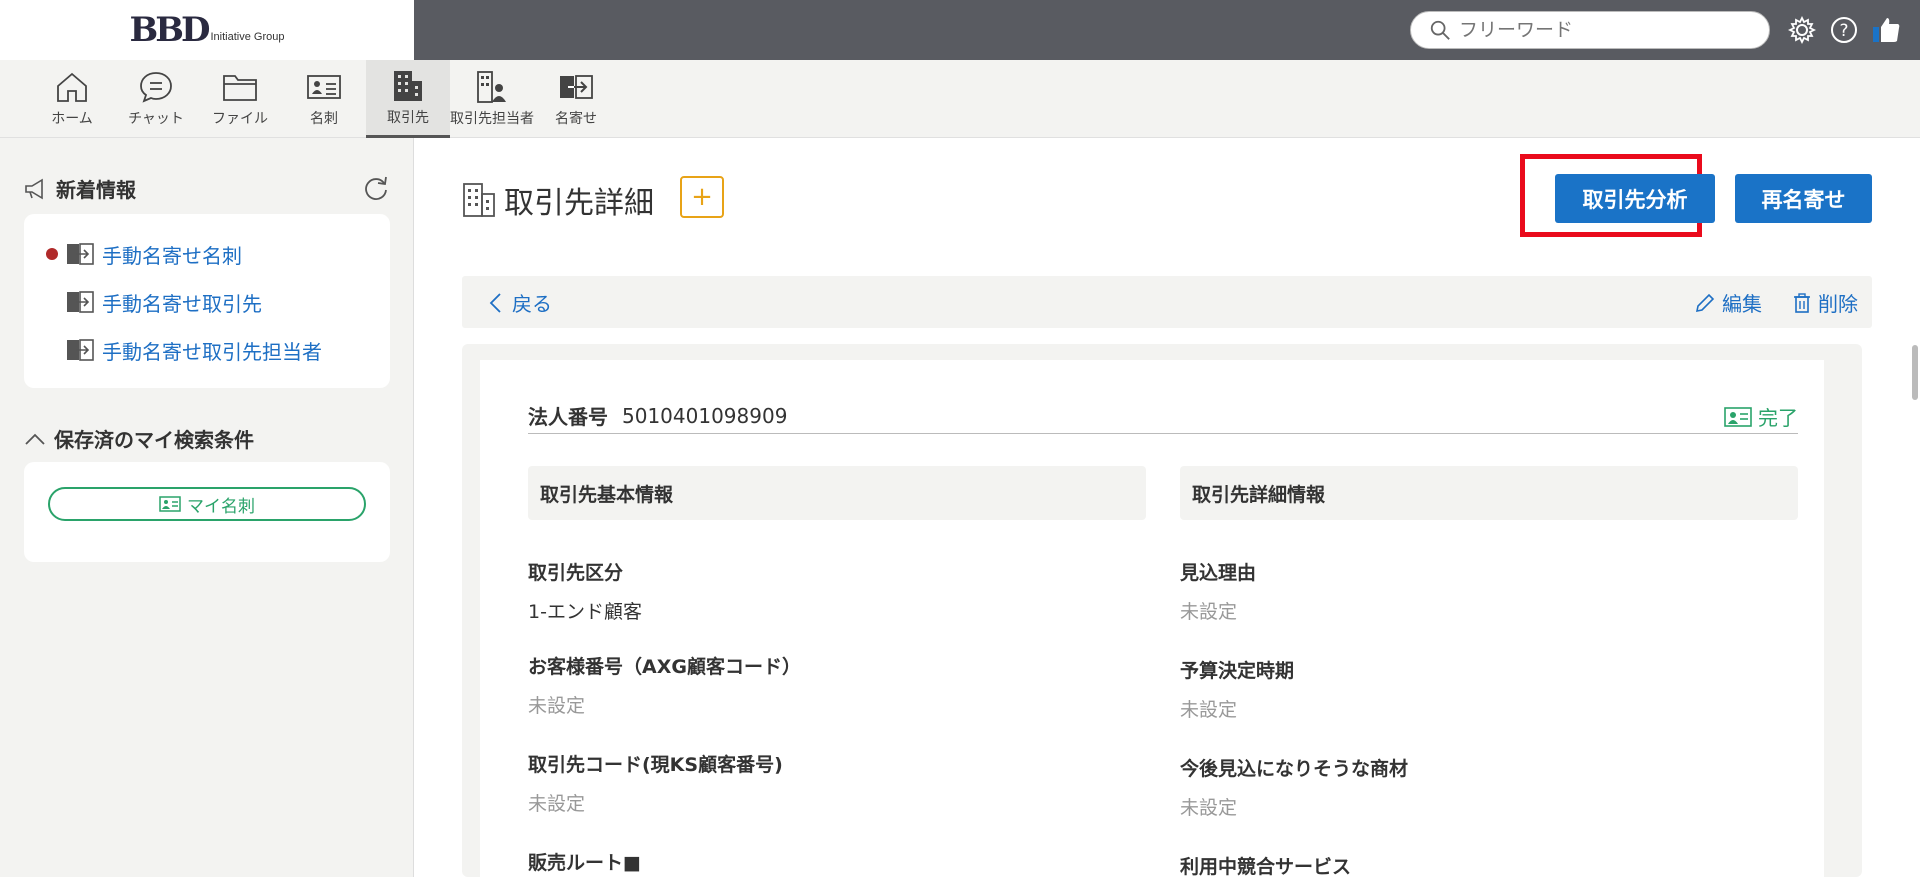  Describe the element at coordinates (585, 612) in the screenshot. I see `field-value: 1-エンド顧客` at that location.